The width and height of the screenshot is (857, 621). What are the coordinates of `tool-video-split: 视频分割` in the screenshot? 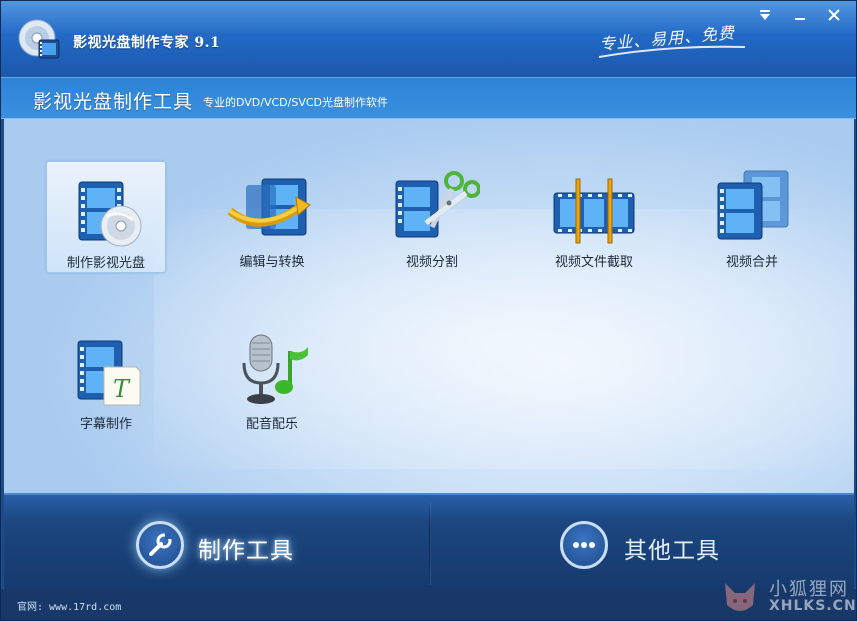 It's located at (432, 217).